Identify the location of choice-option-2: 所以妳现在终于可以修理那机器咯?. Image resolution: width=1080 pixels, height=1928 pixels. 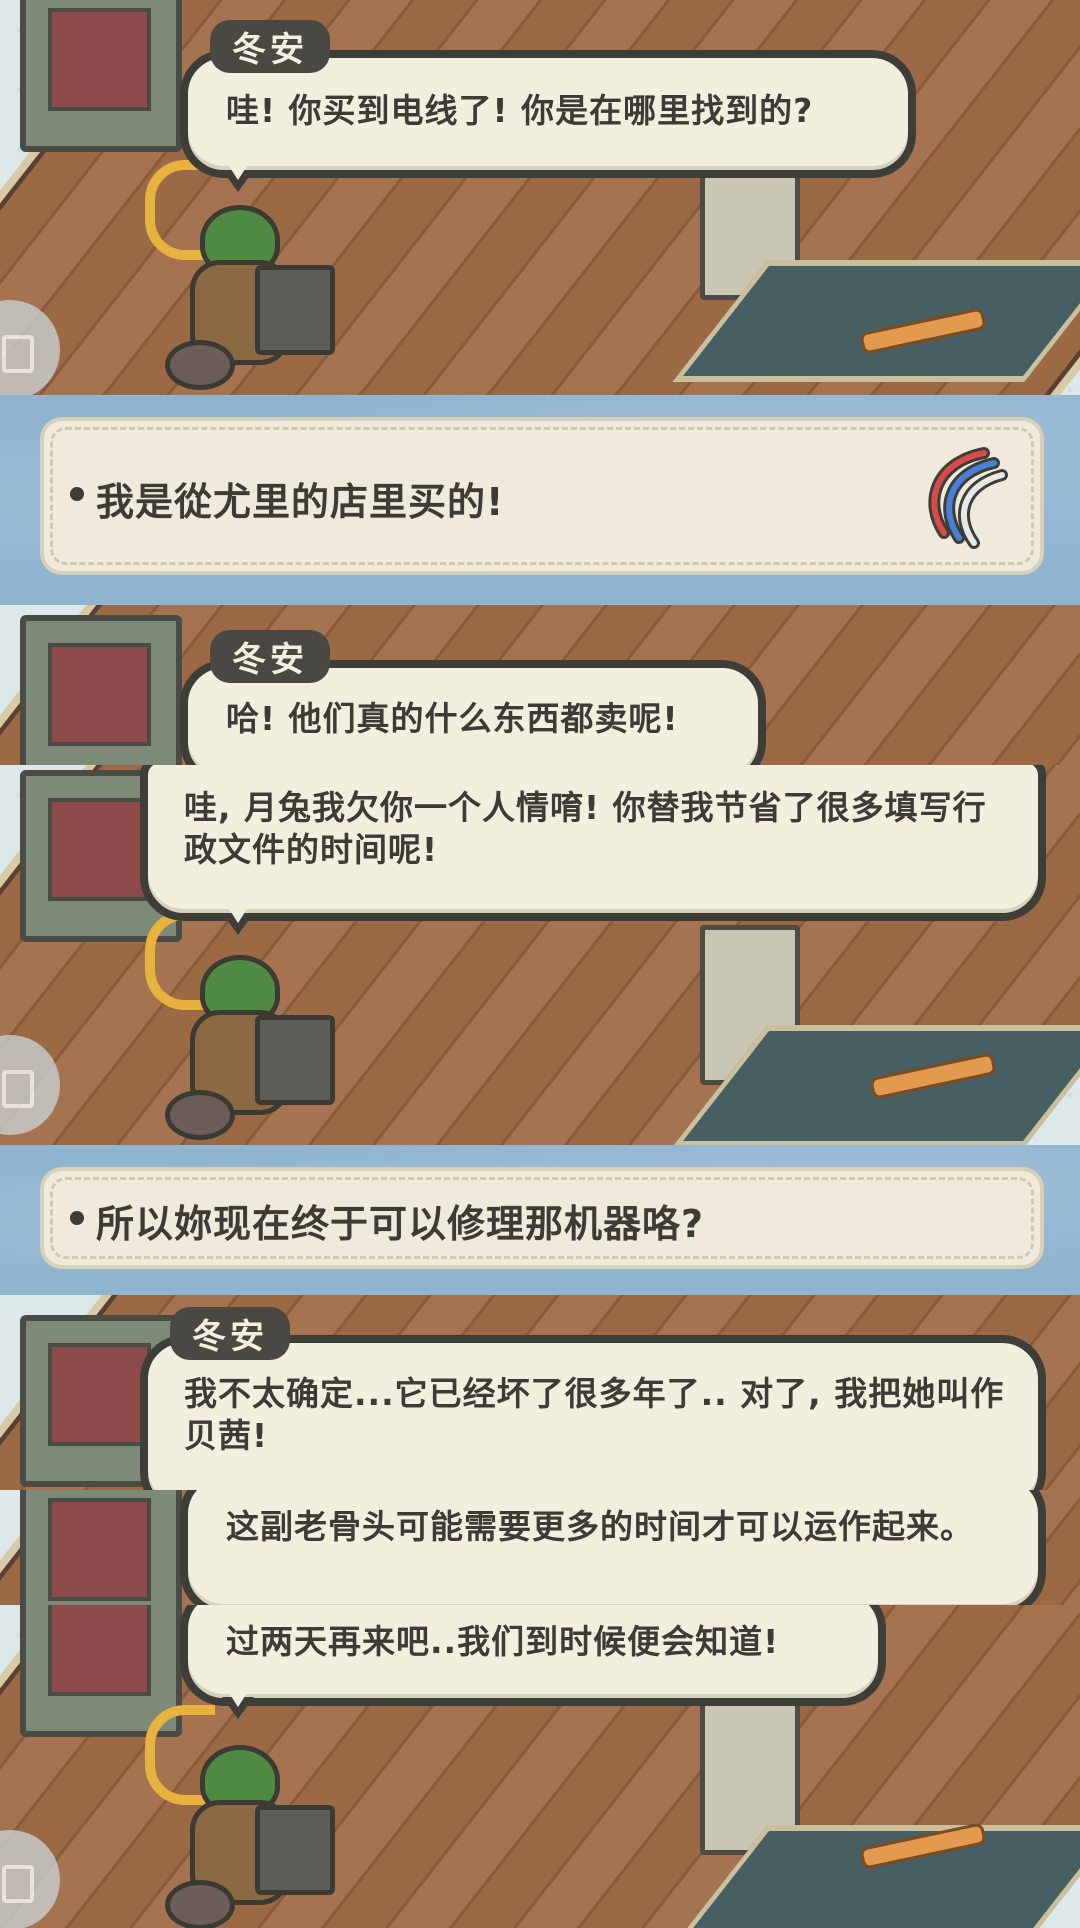
(542, 1218).